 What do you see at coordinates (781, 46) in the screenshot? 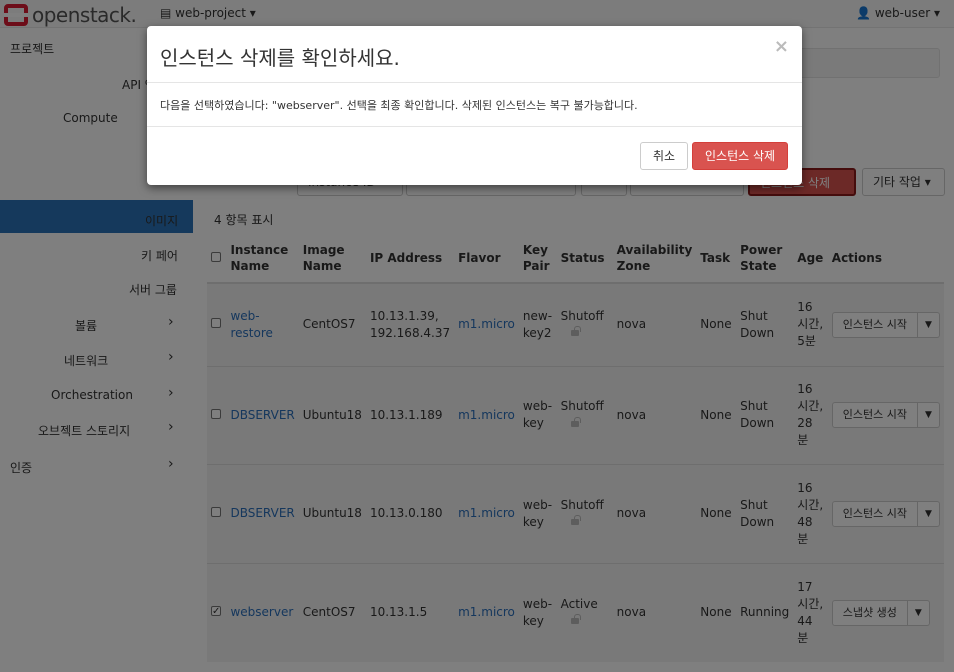
I see `close-icon: ×` at bounding box center [781, 46].